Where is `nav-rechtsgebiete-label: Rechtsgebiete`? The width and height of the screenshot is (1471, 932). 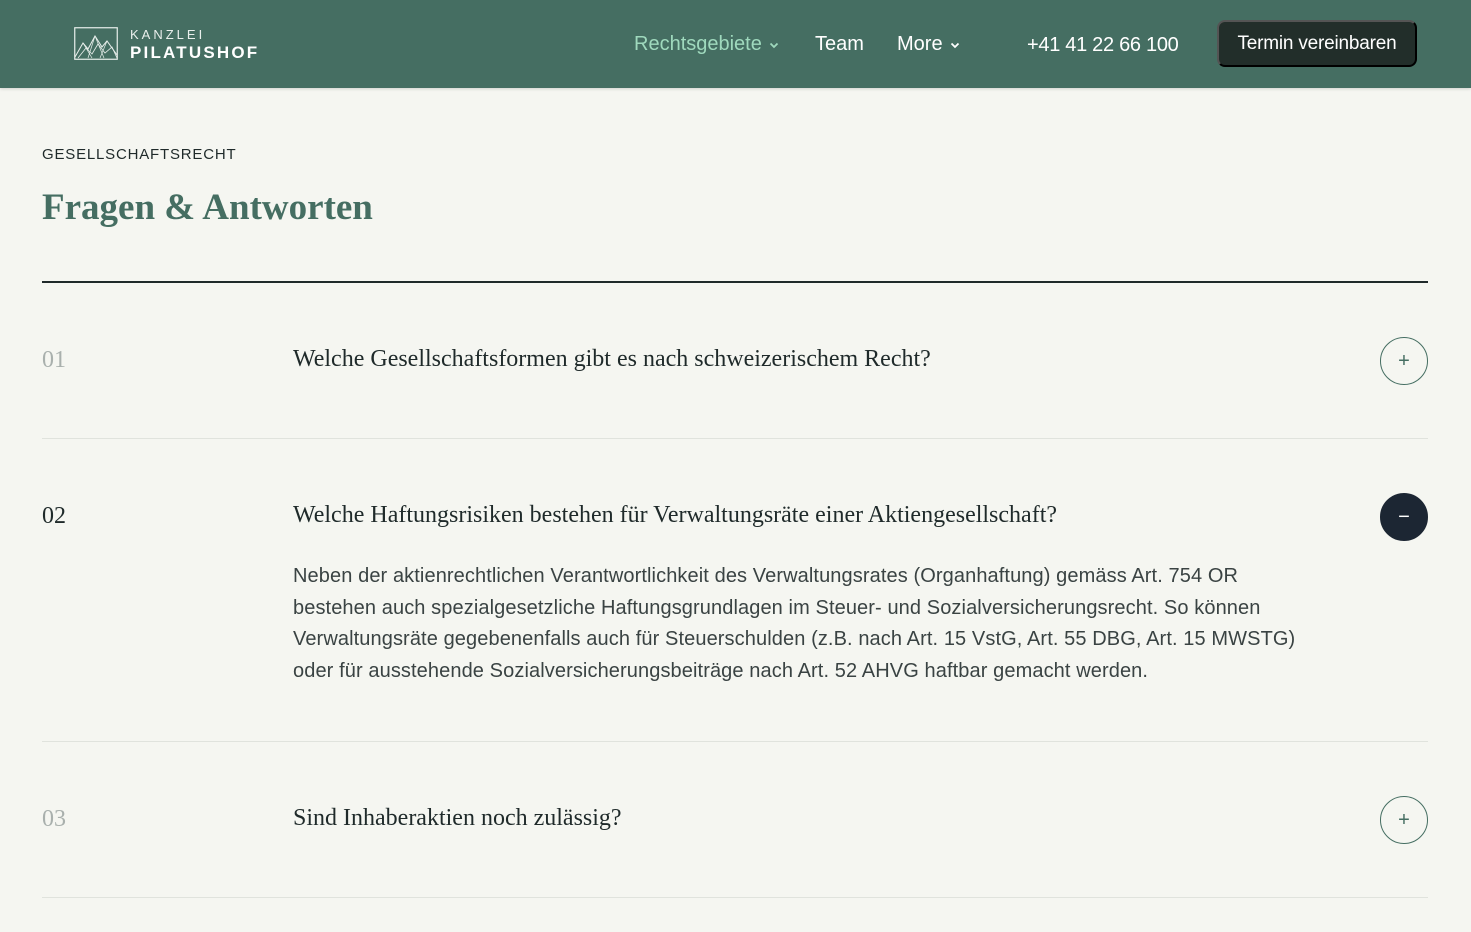
nav-rechtsgebiete-label: Rechtsgebiete is located at coordinates (698, 44).